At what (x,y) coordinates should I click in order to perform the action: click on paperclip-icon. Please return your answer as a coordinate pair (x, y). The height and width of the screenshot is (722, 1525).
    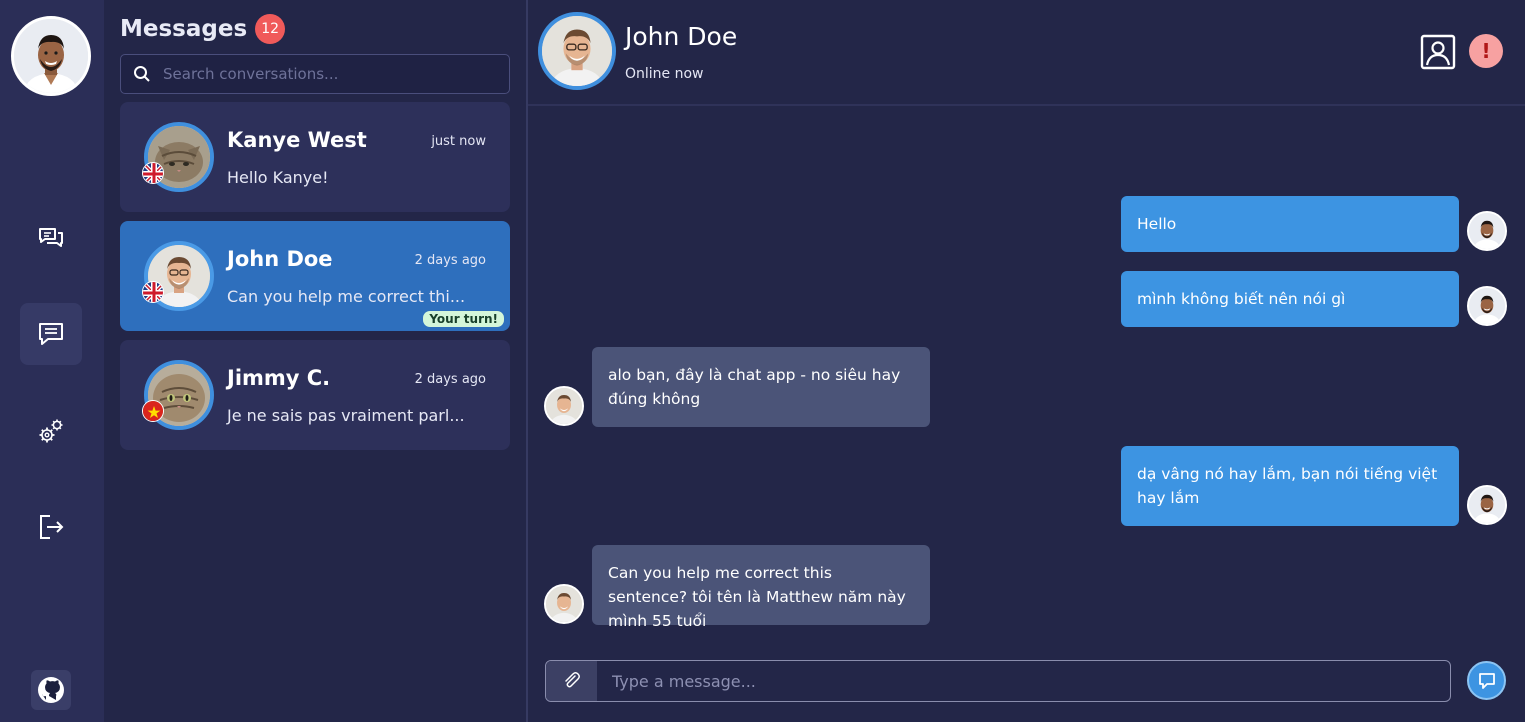
    Looking at the image, I should click on (572, 680).